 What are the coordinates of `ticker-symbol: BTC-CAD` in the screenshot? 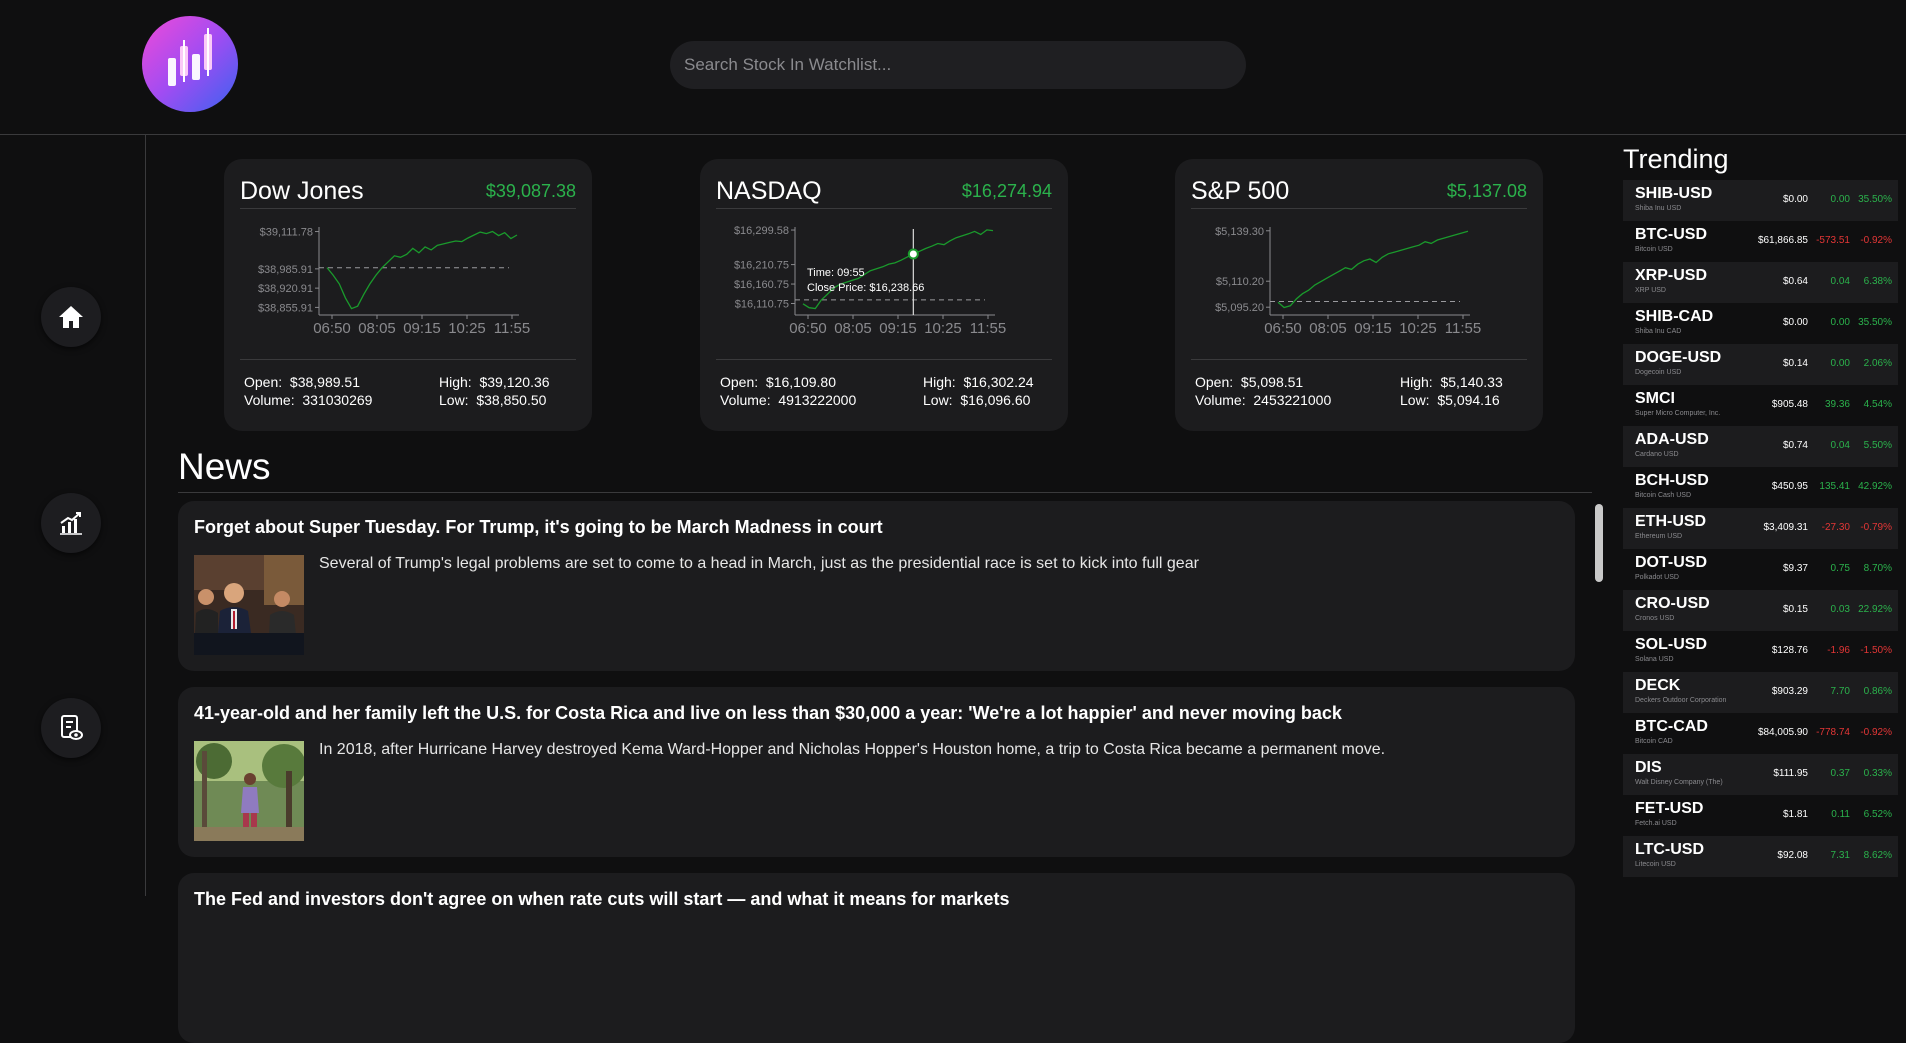 It's located at (1671, 726).